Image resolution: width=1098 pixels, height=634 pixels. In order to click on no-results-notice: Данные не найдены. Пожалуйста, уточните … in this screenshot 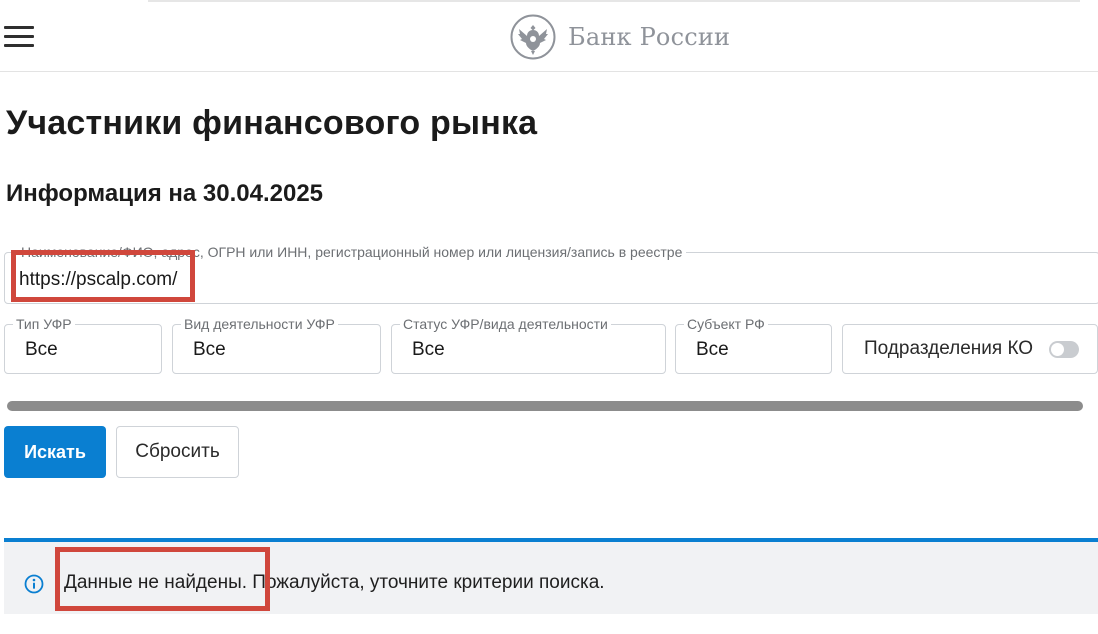, I will do `click(551, 576)`.